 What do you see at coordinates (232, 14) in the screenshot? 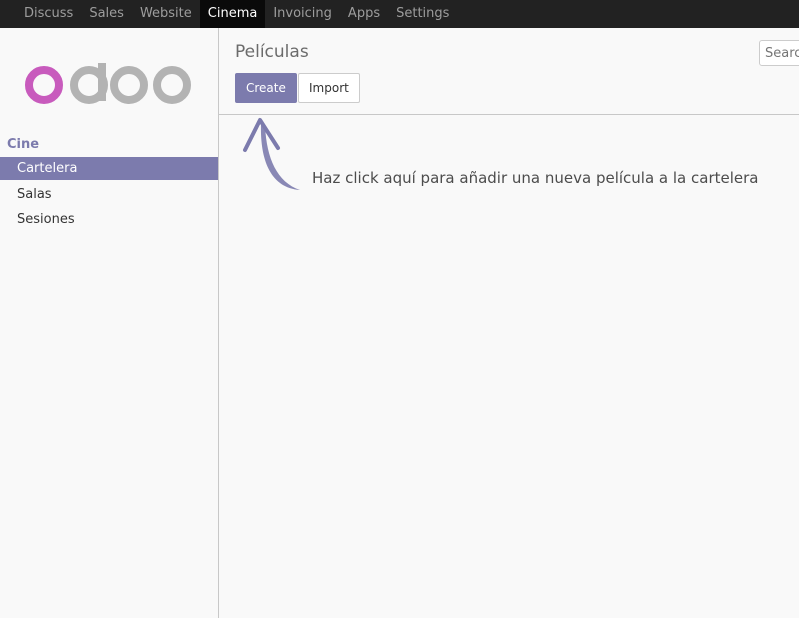
I see `menu-item-cinema: Cinema` at bounding box center [232, 14].